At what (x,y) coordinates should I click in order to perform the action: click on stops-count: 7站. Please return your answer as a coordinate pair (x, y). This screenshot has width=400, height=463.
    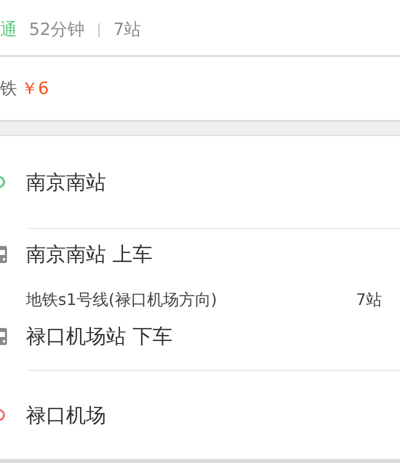
    Looking at the image, I should click on (127, 30).